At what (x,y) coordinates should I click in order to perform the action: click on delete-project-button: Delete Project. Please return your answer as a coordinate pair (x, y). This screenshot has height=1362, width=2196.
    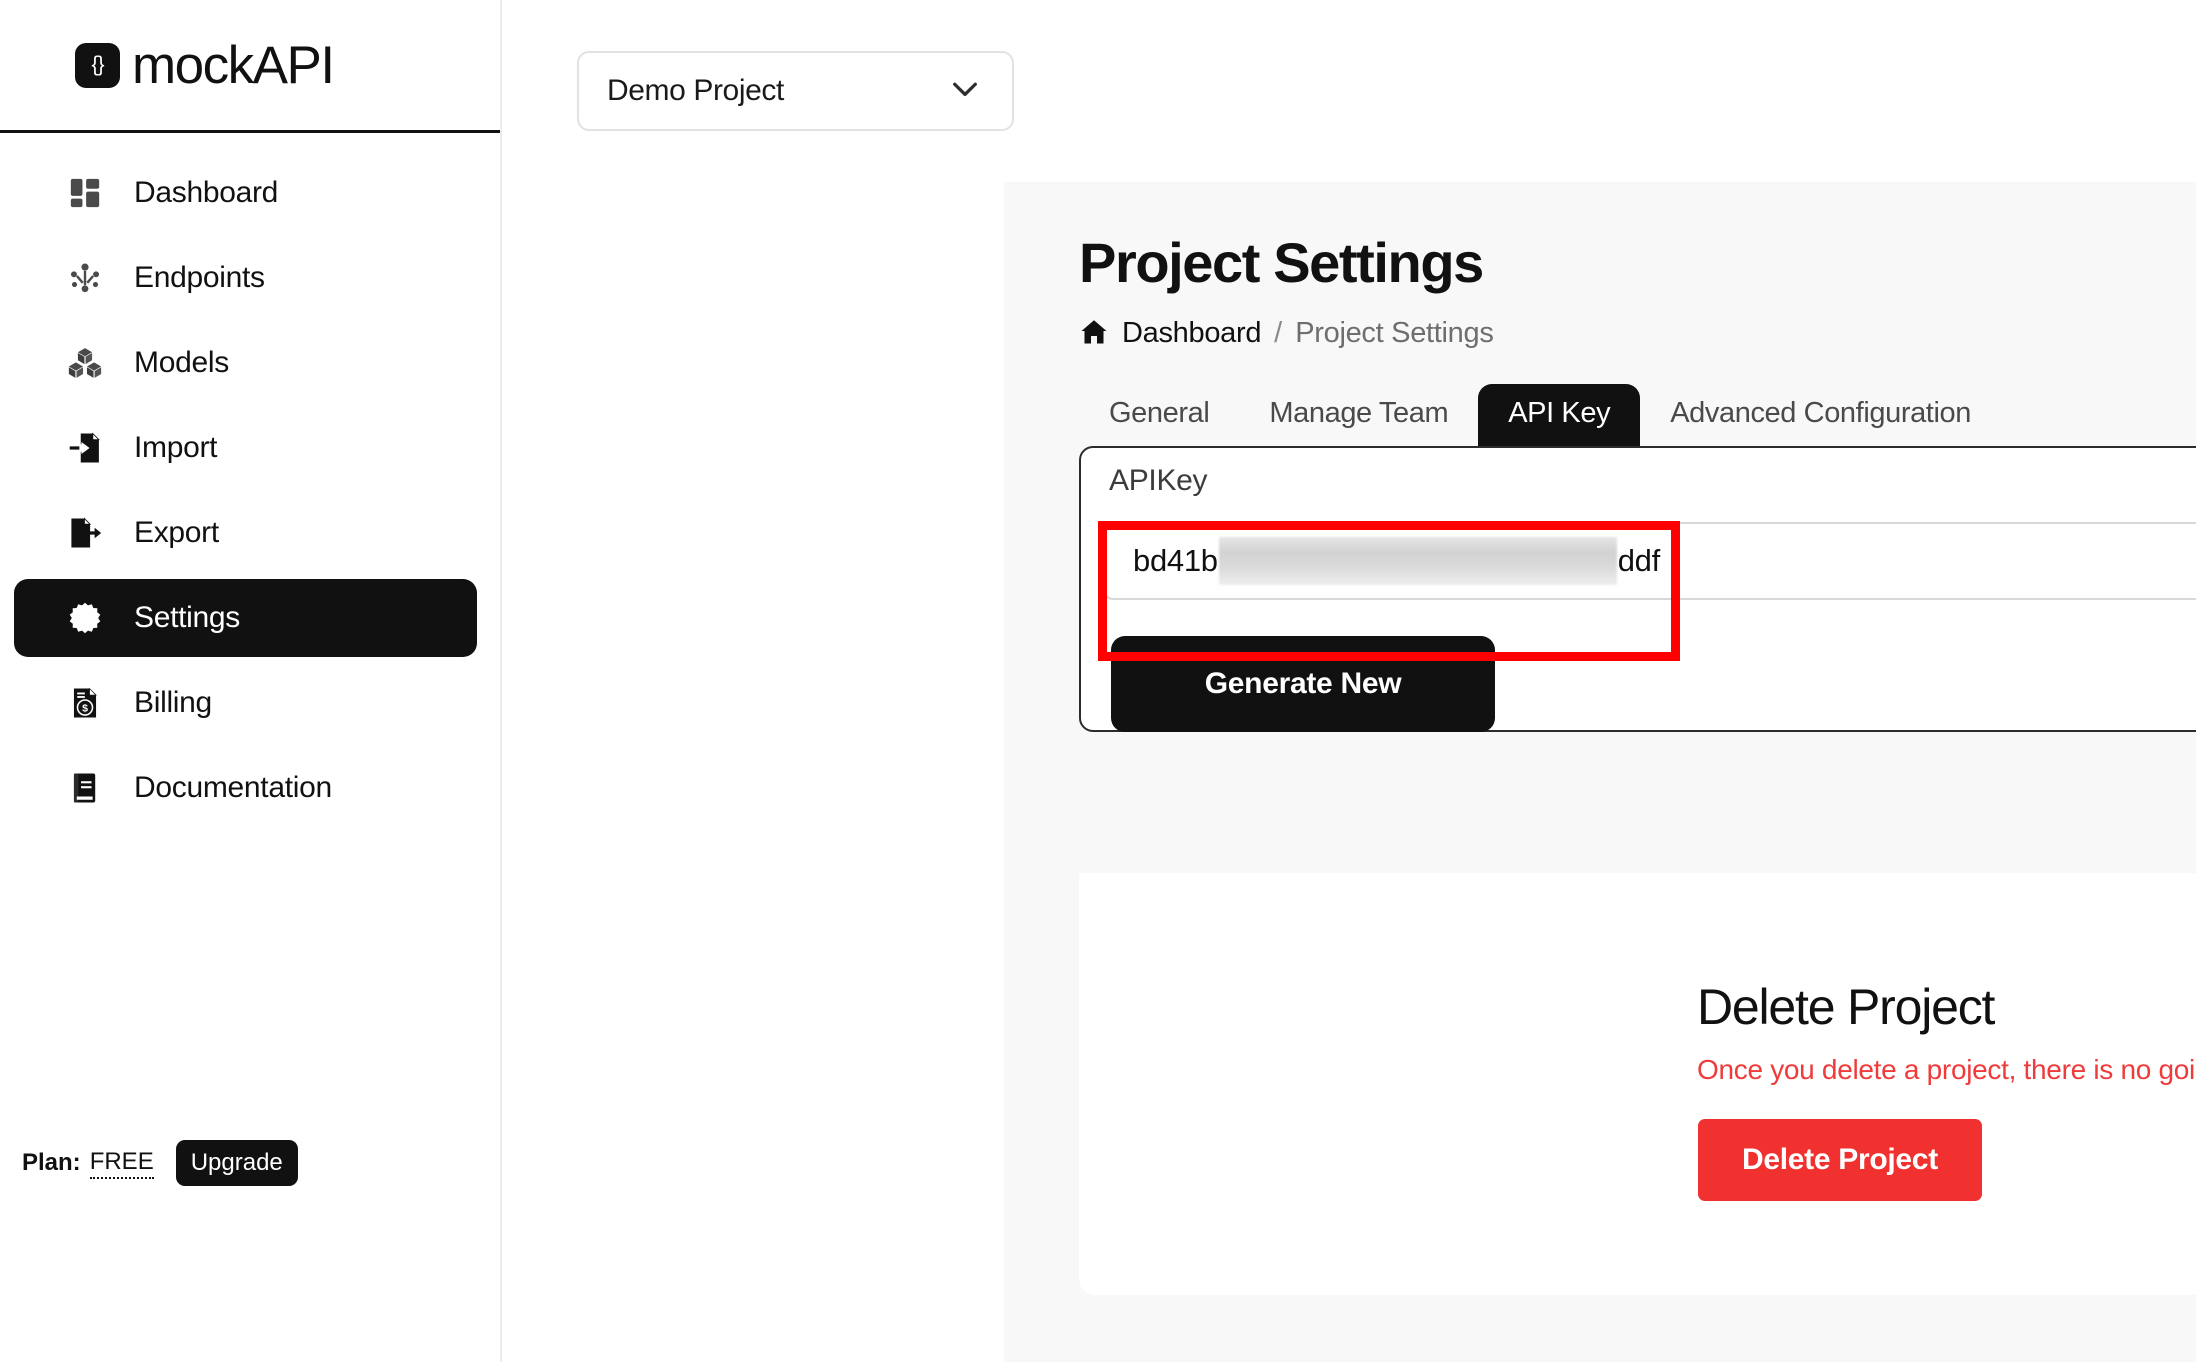
    Looking at the image, I should click on (1840, 1160).